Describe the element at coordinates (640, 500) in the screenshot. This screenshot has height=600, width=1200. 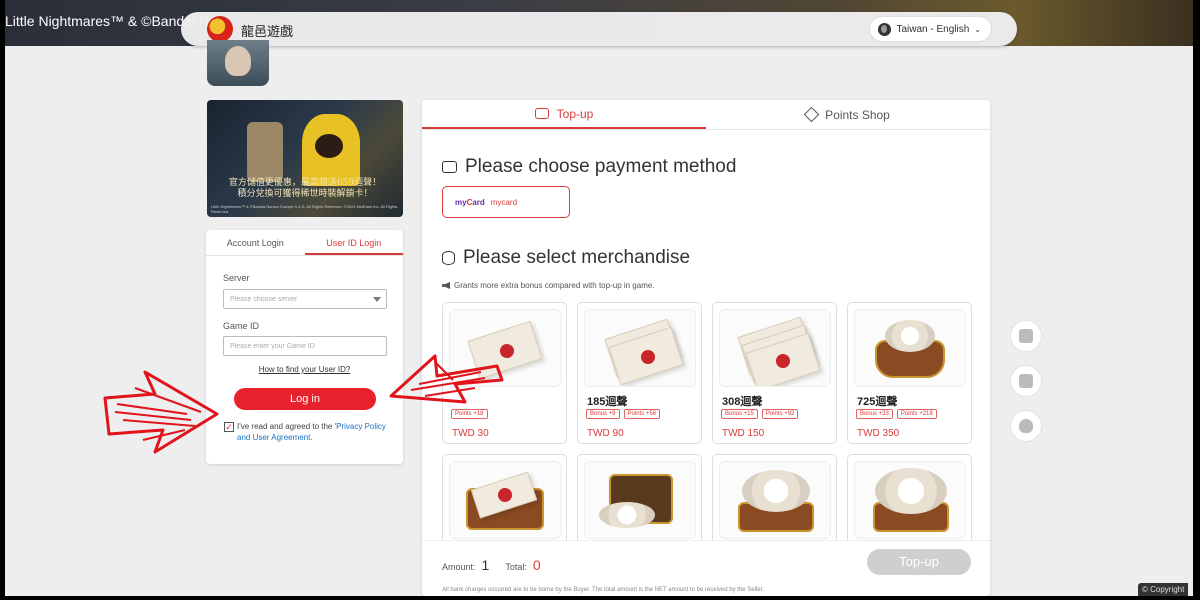
I see `envelope-cart-item-image` at that location.